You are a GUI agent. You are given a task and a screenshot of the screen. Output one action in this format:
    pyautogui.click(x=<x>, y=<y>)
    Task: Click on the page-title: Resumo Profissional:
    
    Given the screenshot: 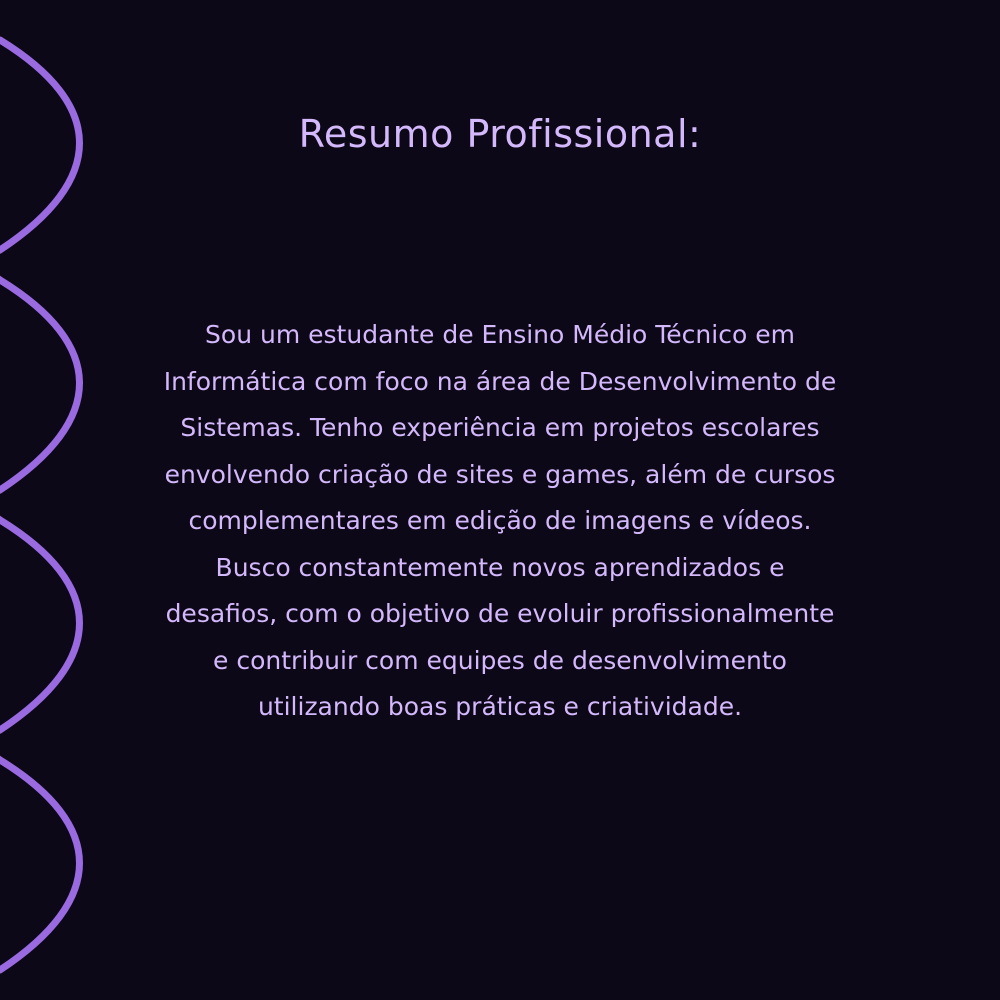 What is the action you would take?
    pyautogui.click(x=500, y=134)
    